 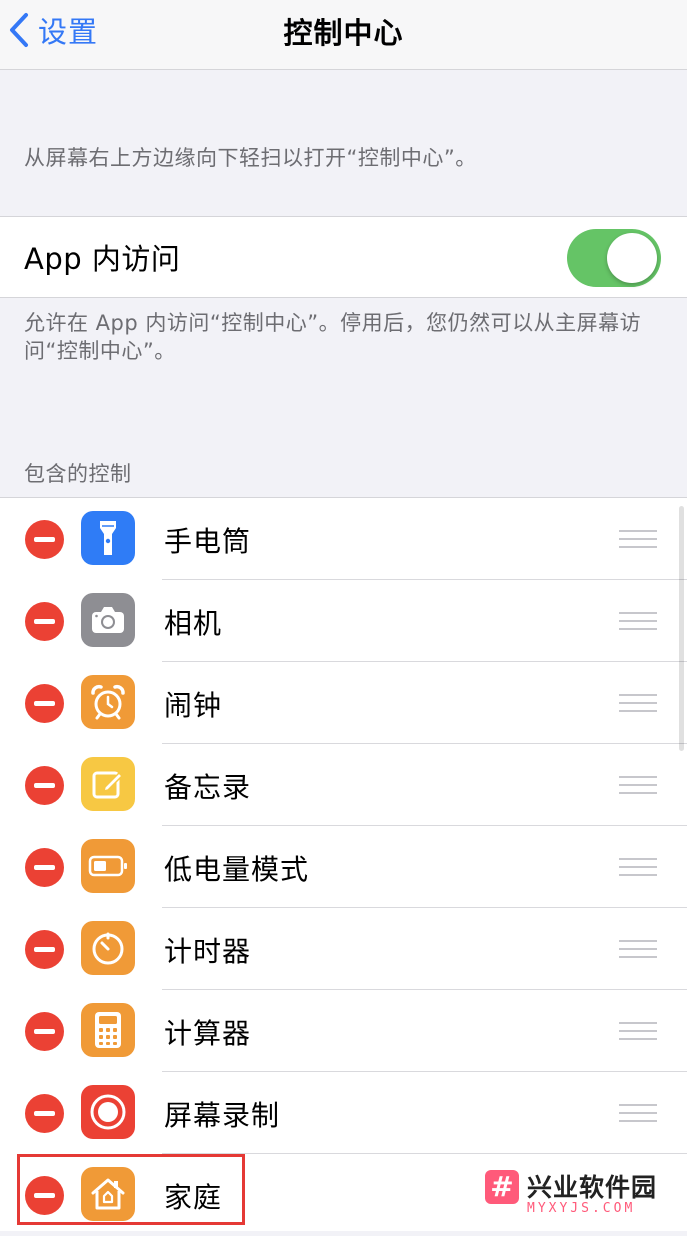 What do you see at coordinates (108, 1112) in the screenshot?
I see `screen-record-icon` at bounding box center [108, 1112].